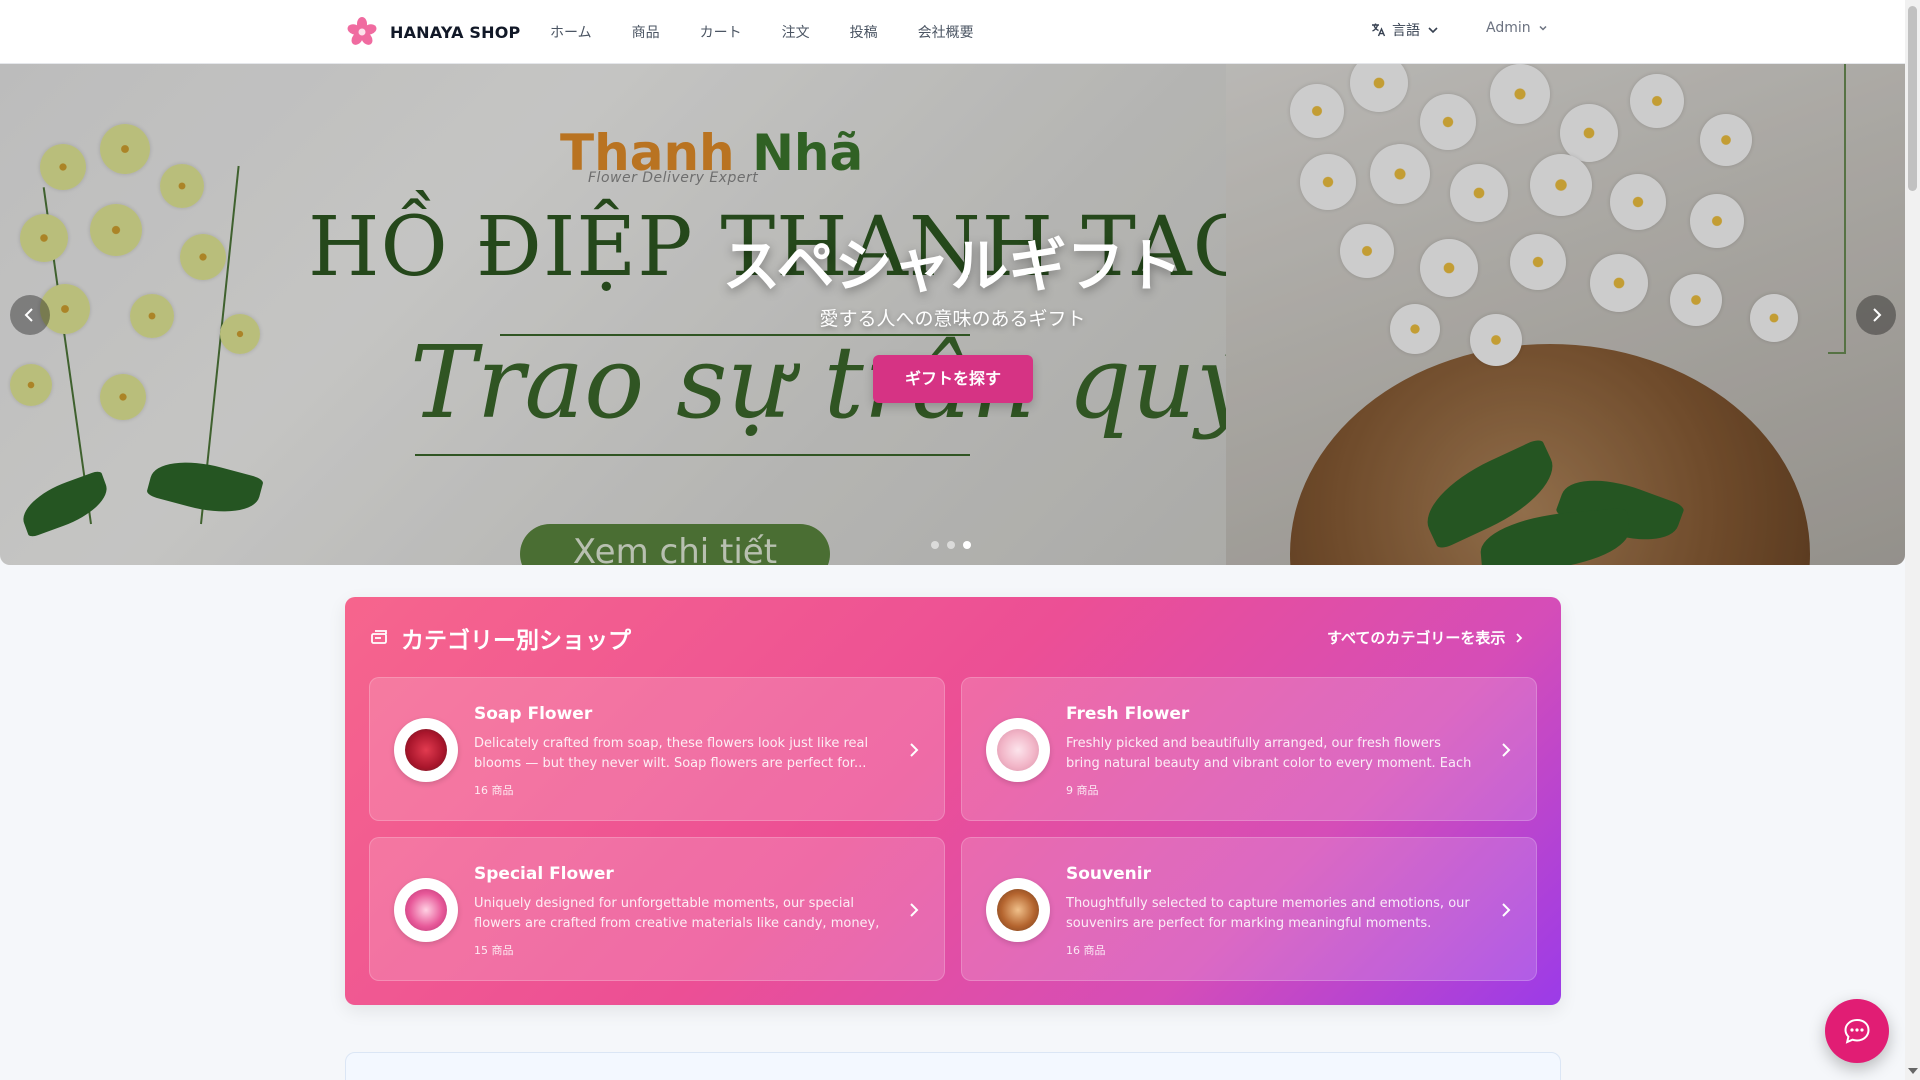 The height and width of the screenshot is (1080, 1920). What do you see at coordinates (953, 1066) in the screenshot?
I see `next-section-peek` at bounding box center [953, 1066].